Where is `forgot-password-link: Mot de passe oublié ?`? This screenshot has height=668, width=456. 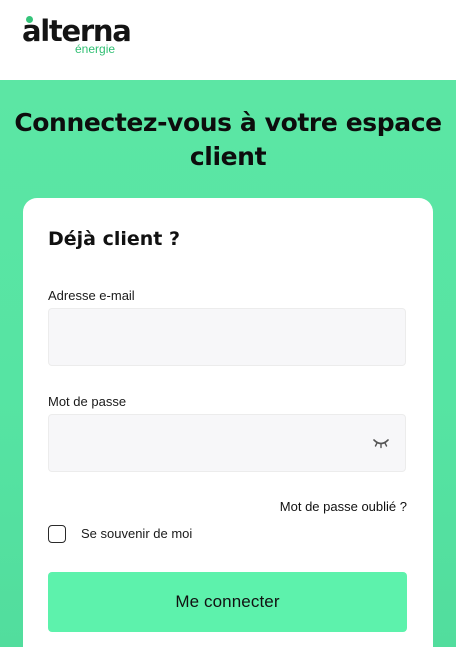 forgot-password-link: Mot de passe oublié ? is located at coordinates (343, 507).